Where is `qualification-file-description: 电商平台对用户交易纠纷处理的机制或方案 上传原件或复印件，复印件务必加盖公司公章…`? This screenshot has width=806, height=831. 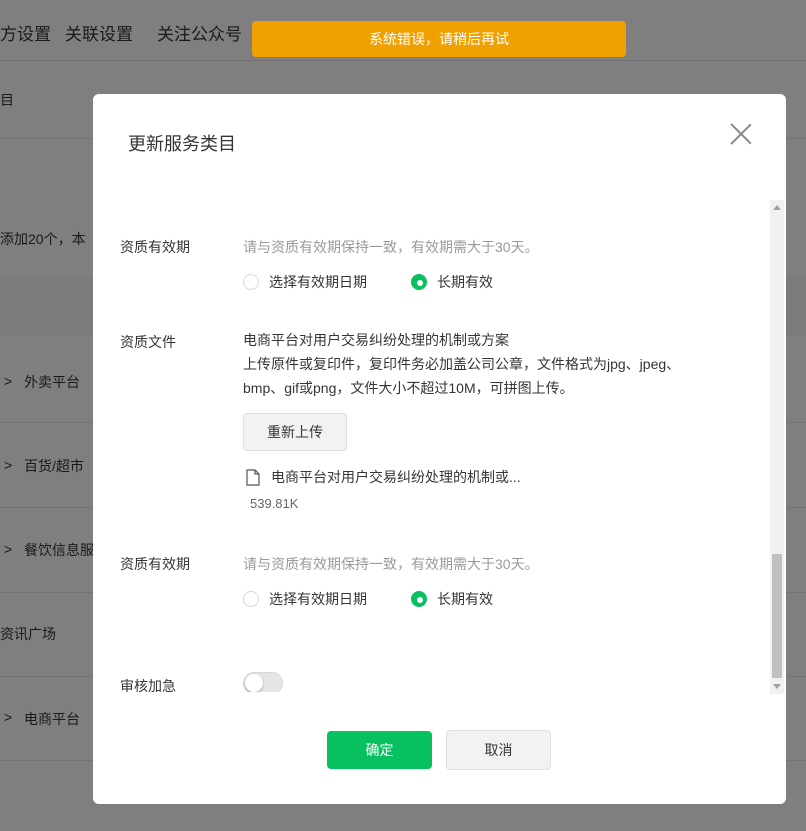
qualification-file-description: 电商平台对用户交易纠纷处理的机制或方案 上传原件或复印件，复印件务必加盖公司公章… is located at coordinates (461, 364).